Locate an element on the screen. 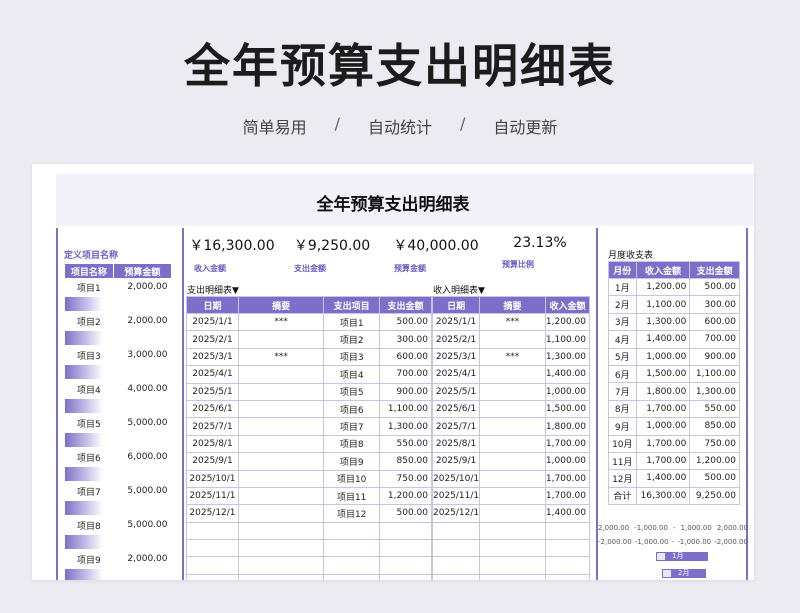  project-name-cell: 项目4 is located at coordinates (89, 389).